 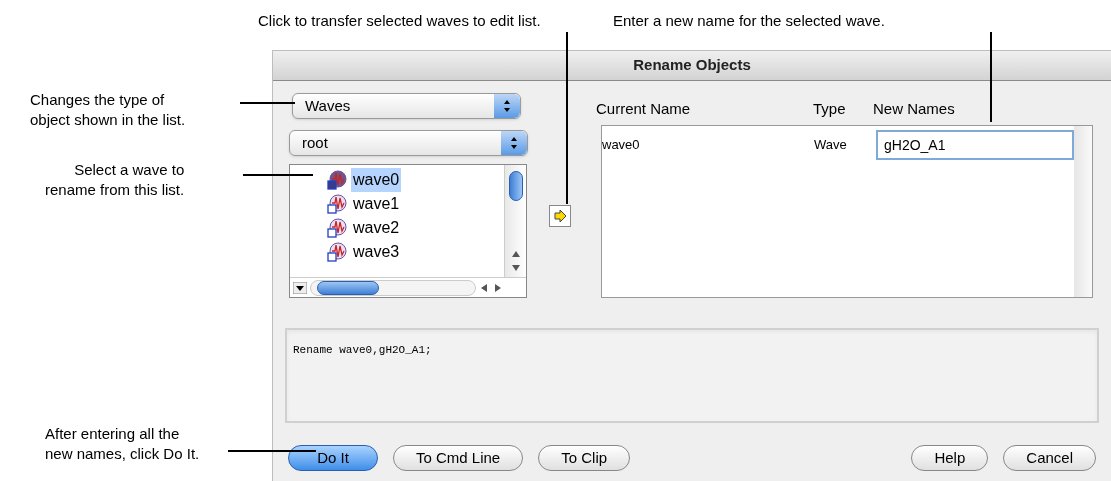 I want to click on name-input-field: gH2O_A1, so click(x=975, y=145).